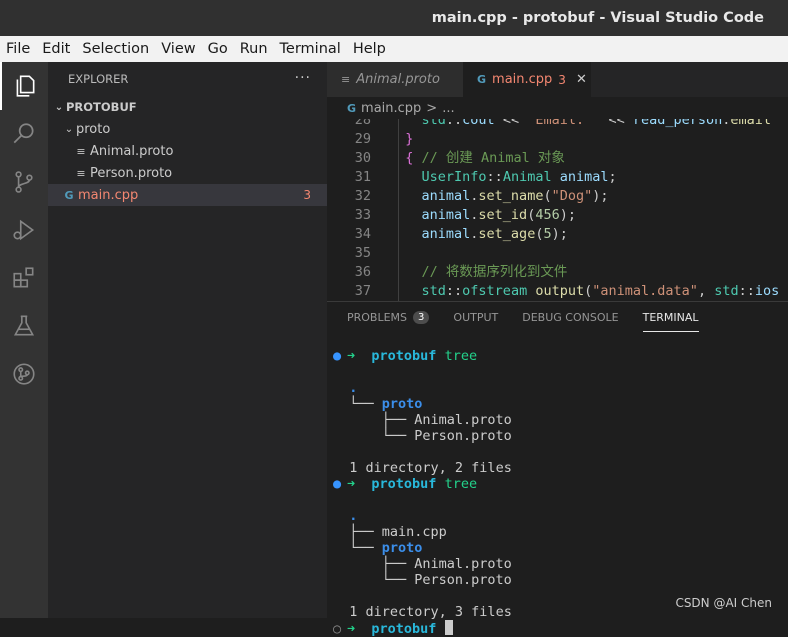  I want to click on folder-proto: ⌄ proto, so click(187, 129).